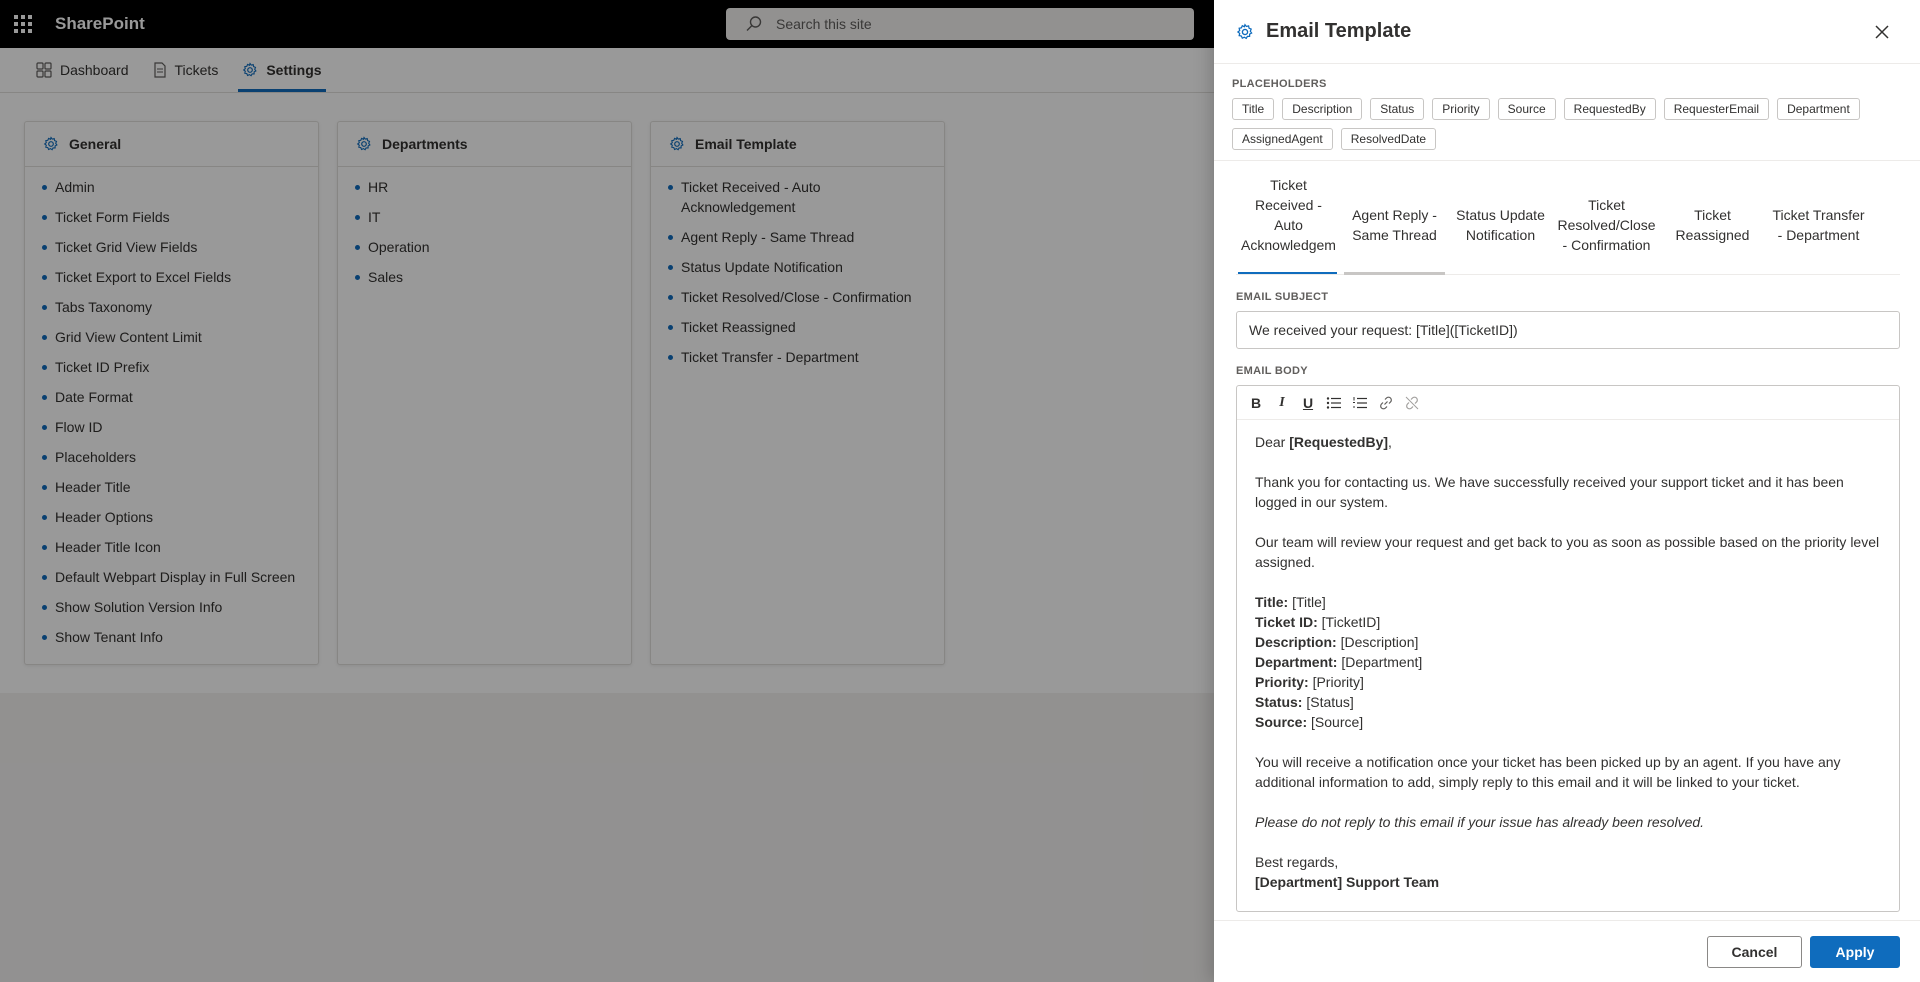 This screenshot has height=982, width=1920. I want to click on link-icon, so click(1386, 402).